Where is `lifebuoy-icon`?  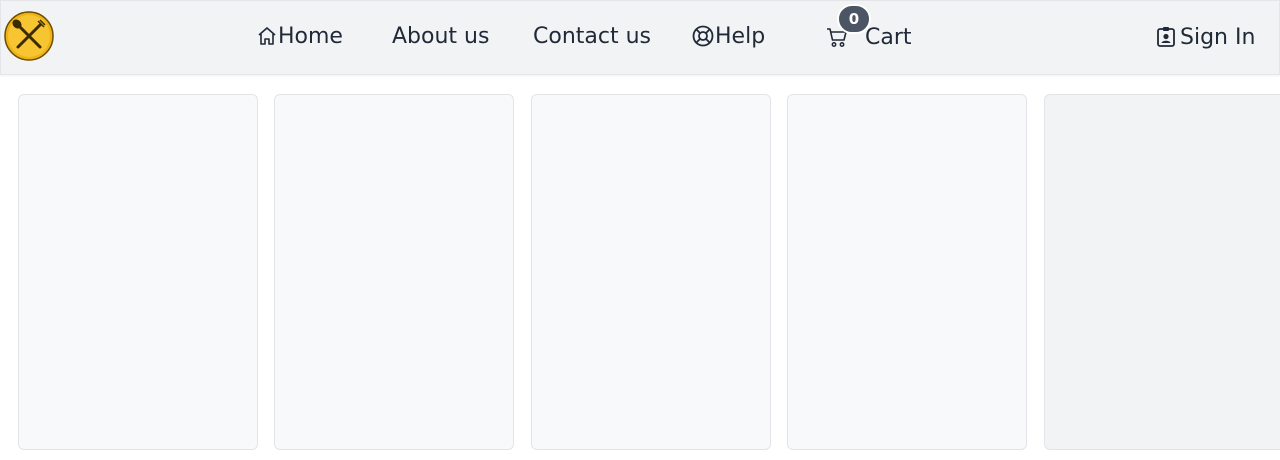
lifebuoy-icon is located at coordinates (703, 36).